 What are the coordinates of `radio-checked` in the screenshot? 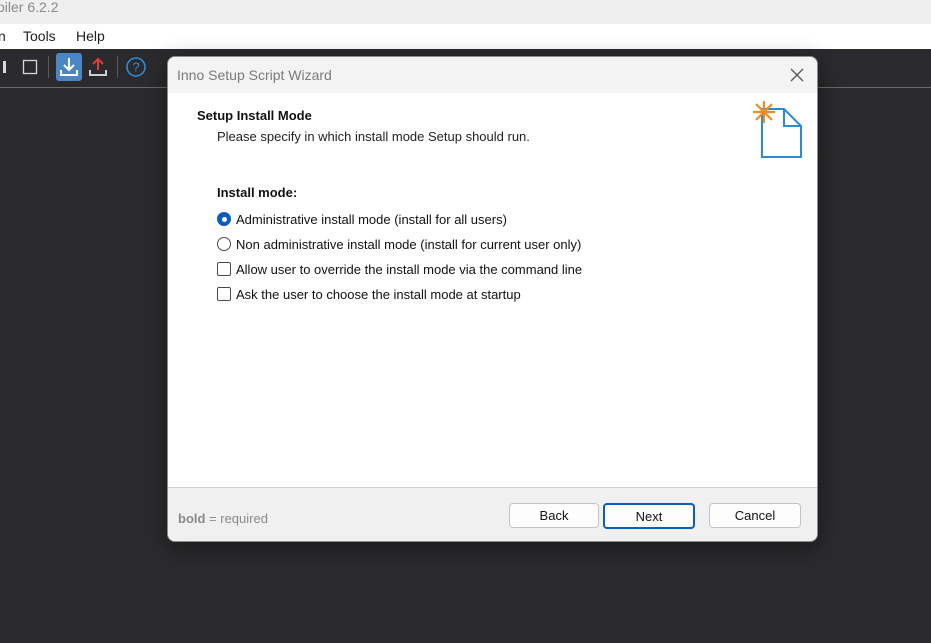 It's located at (224, 219).